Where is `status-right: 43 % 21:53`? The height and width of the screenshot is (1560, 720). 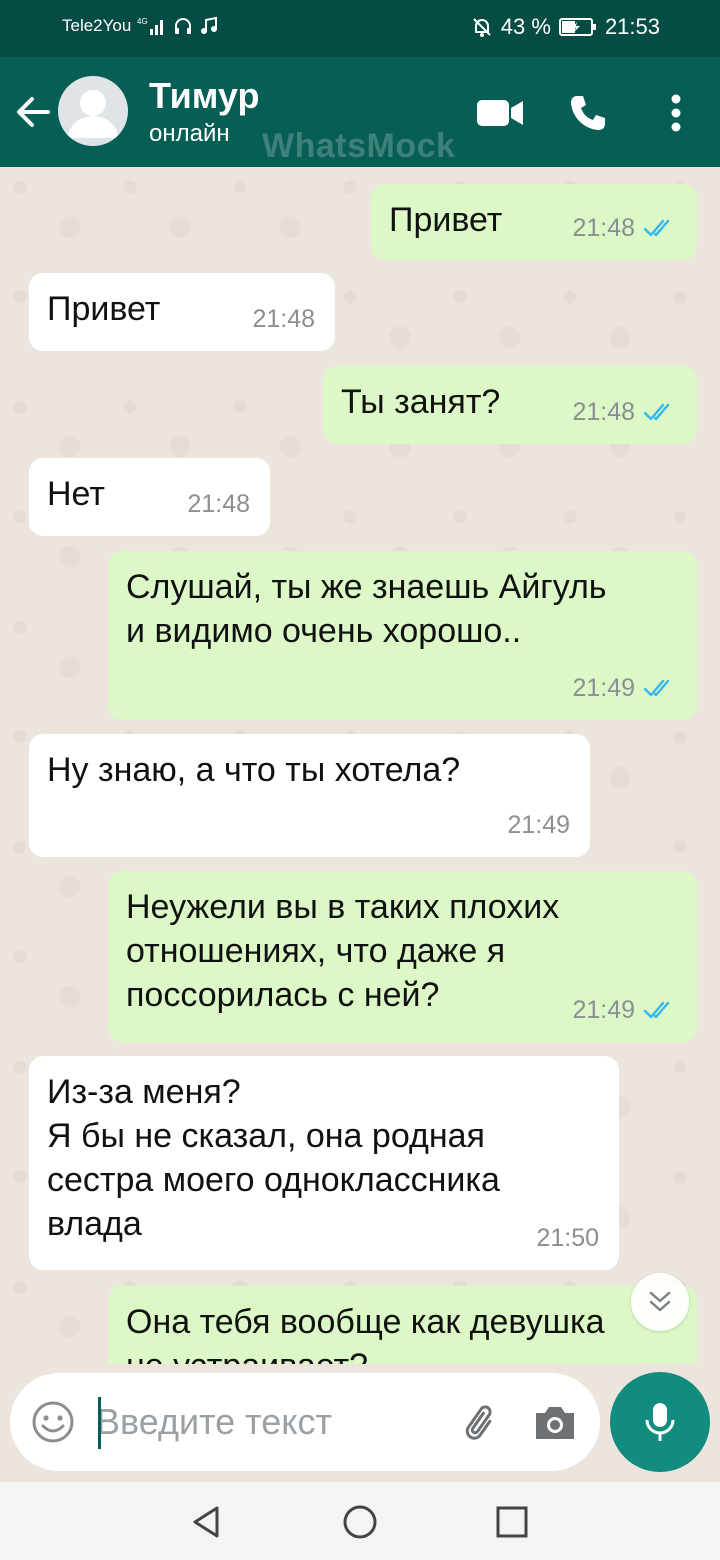 status-right: 43 % 21:53 is located at coordinates (565, 27).